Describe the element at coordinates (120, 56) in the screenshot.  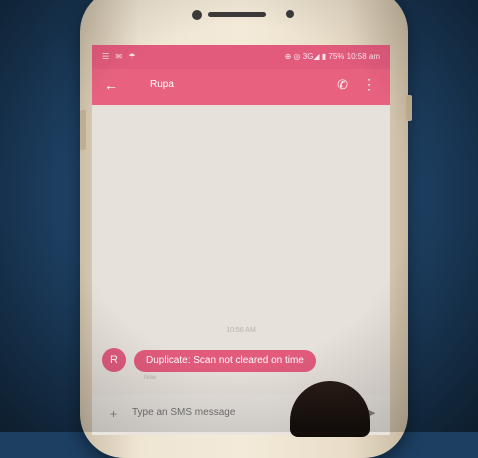
I see `notification-icons: ☰ ✉ ☂` at that location.